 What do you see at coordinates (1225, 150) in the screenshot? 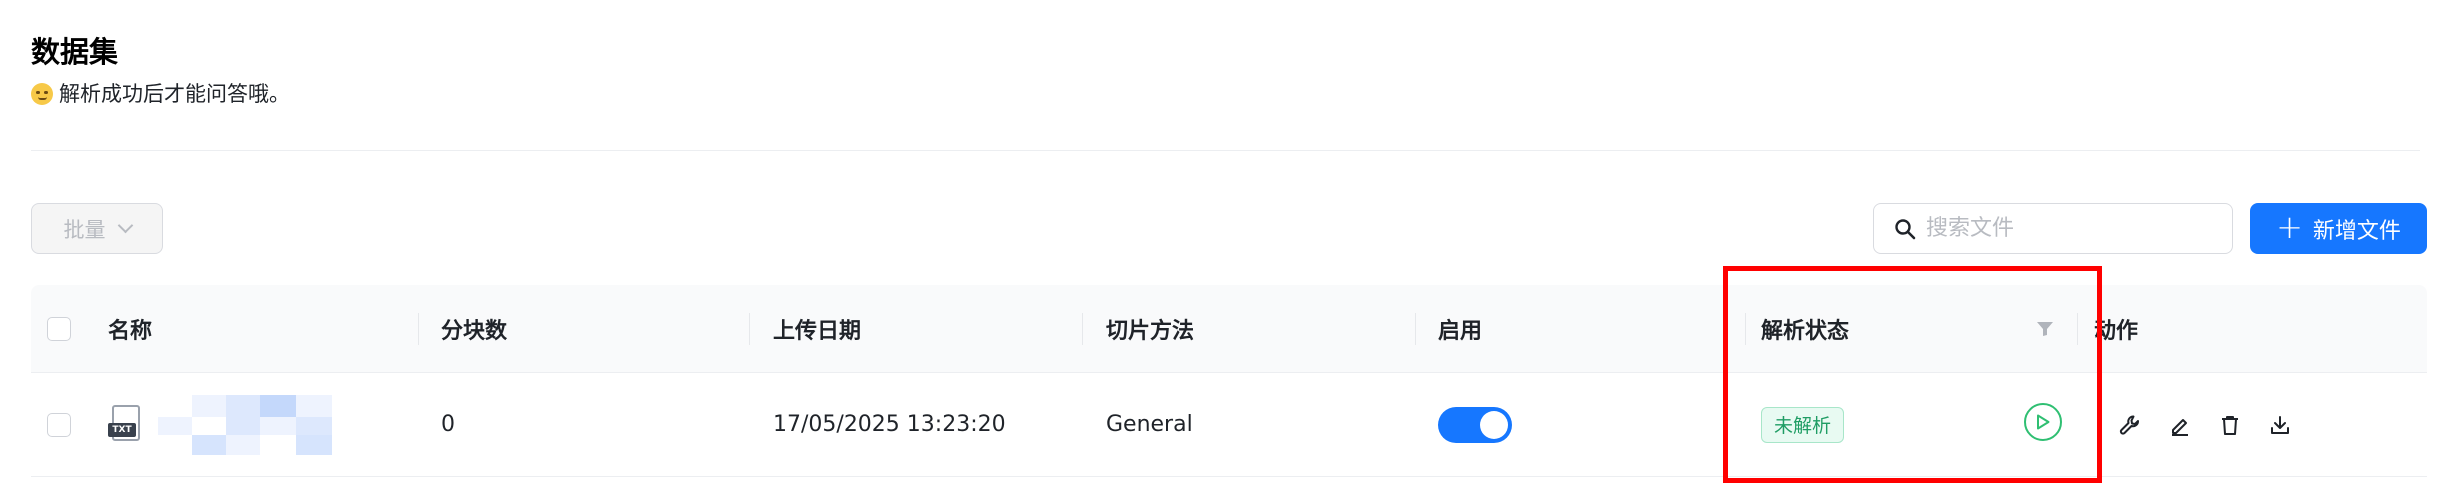
I see `header-divider` at bounding box center [1225, 150].